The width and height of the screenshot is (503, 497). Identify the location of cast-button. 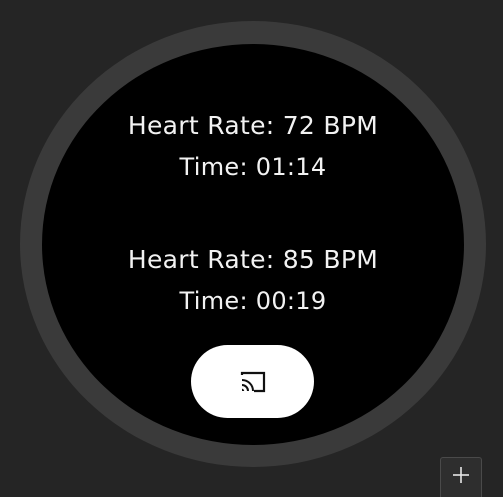
(252, 381).